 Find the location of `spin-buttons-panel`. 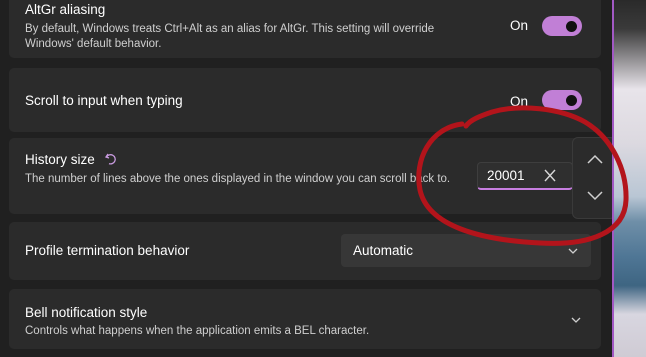

spin-buttons-panel is located at coordinates (594, 178).